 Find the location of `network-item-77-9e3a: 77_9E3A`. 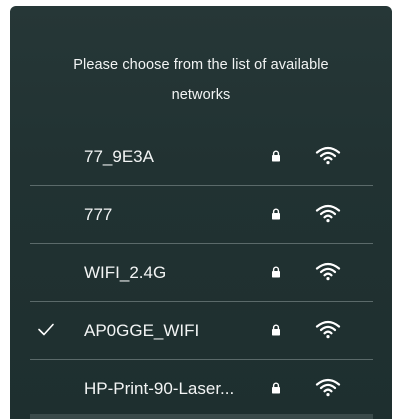

network-item-77-9e3a: 77_9E3A is located at coordinates (201, 157).